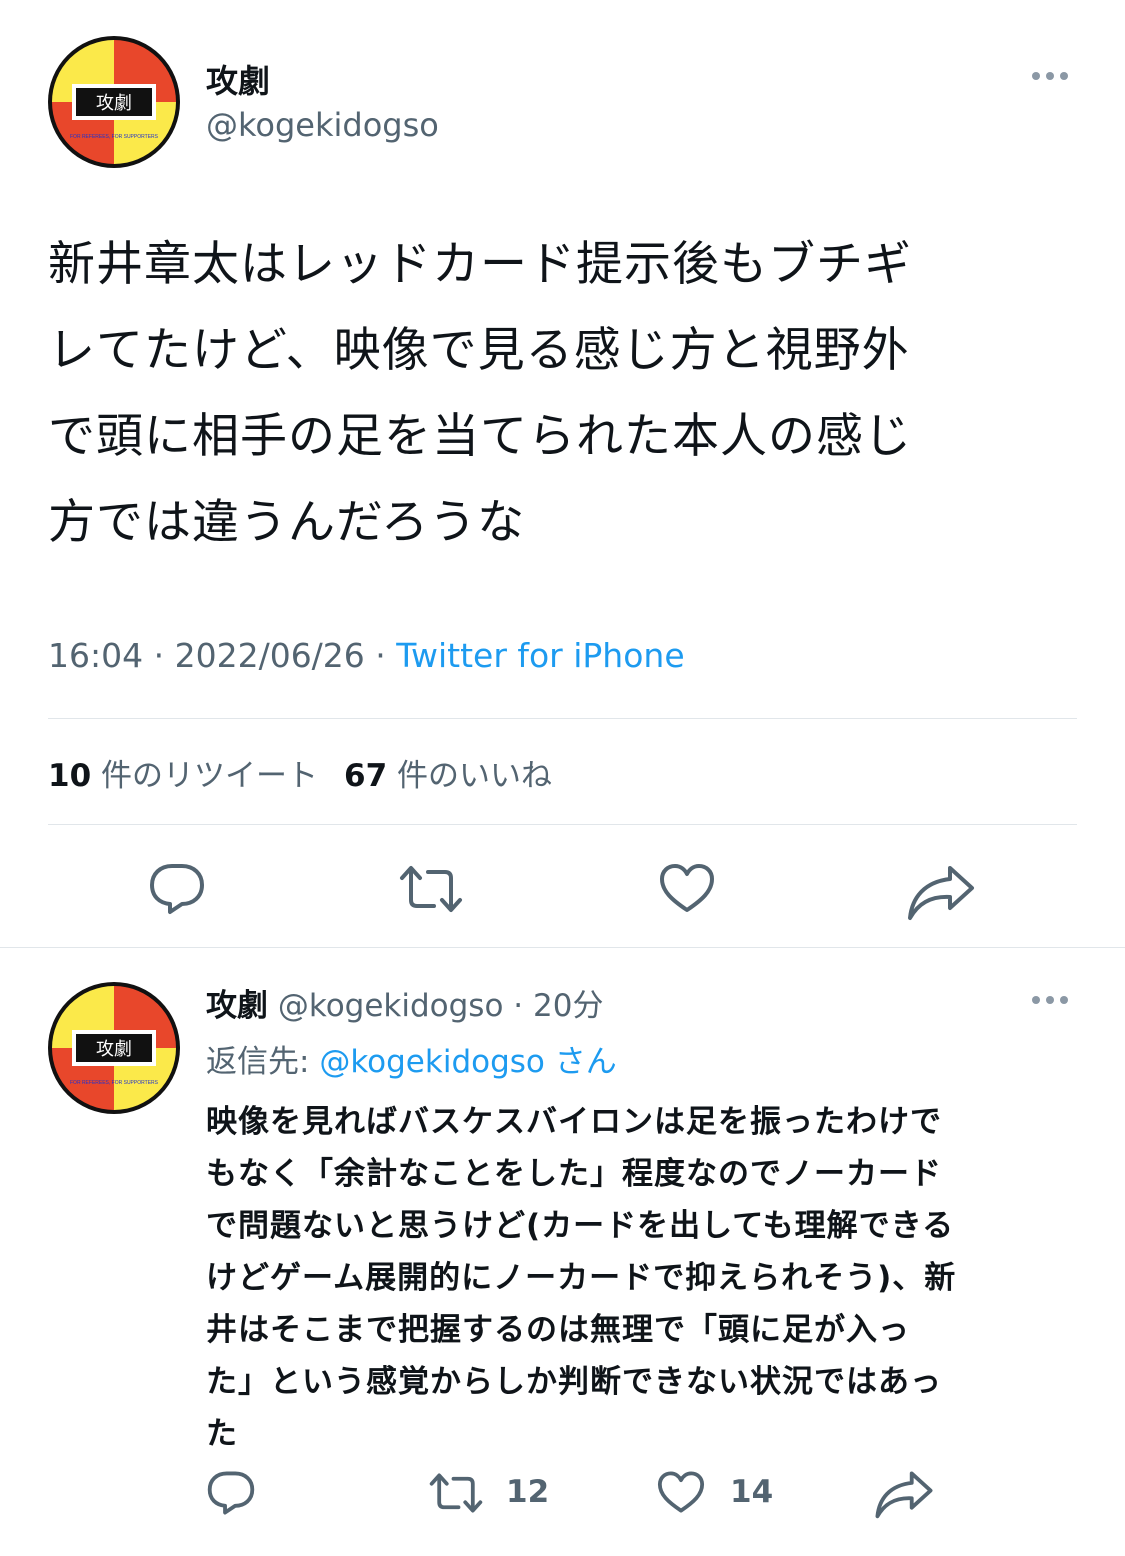  I want to click on replying-to: 返信先: @kogekidogso さん, so click(411, 1058).